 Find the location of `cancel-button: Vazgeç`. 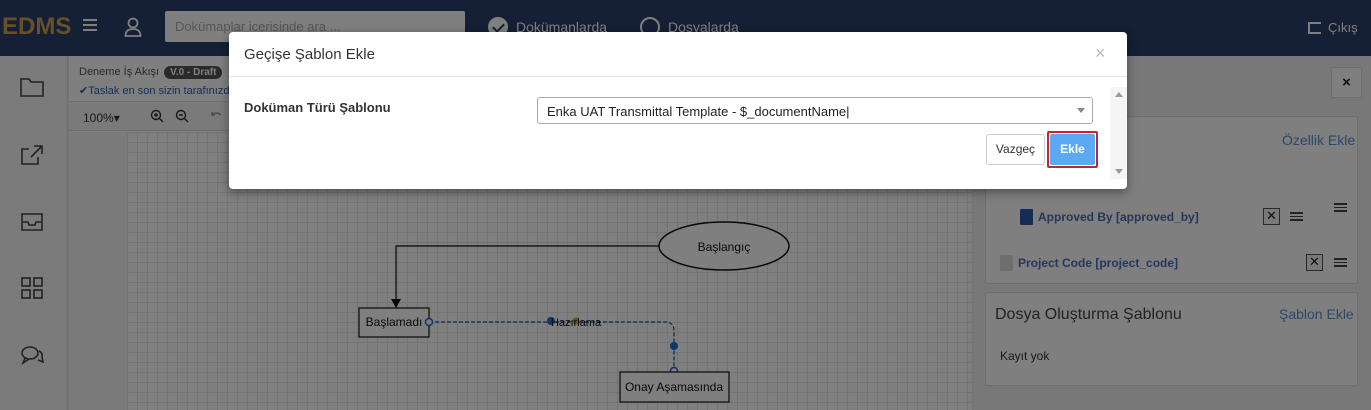

cancel-button: Vazgeç is located at coordinates (1015, 149).